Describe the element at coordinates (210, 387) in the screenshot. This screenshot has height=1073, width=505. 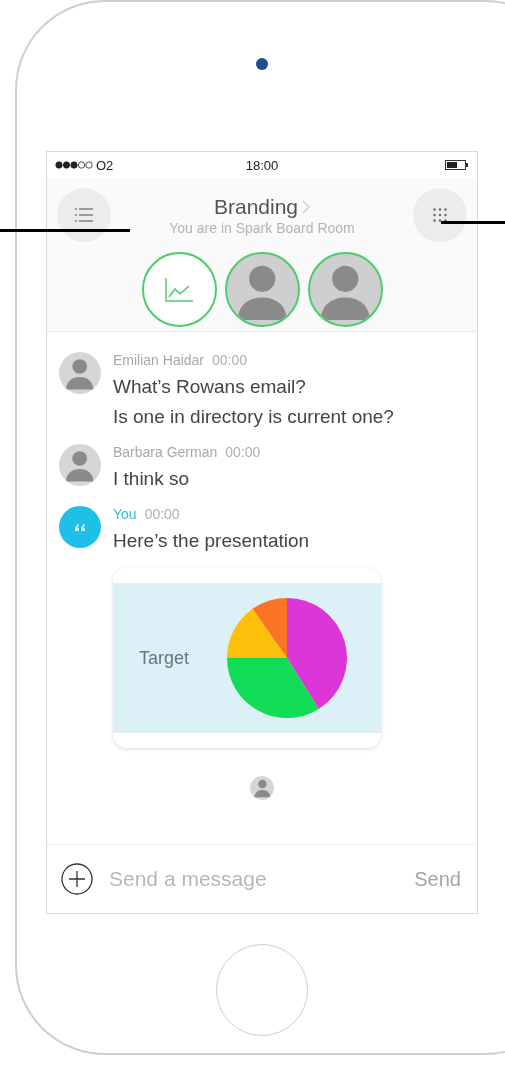
I see `message-text: What’s Rowans email?` at that location.